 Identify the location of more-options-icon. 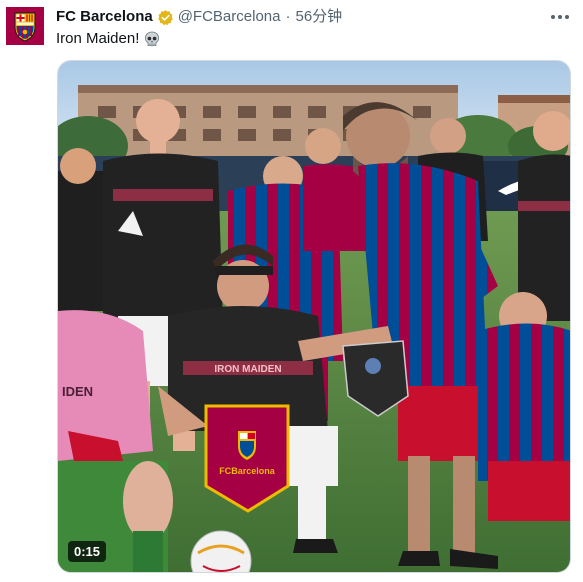
(560, 17).